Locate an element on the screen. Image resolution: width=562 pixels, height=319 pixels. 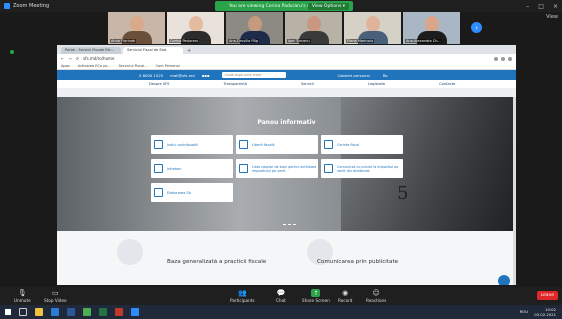
view-options-button: View Options ▾ is located at coordinates (328, 6).